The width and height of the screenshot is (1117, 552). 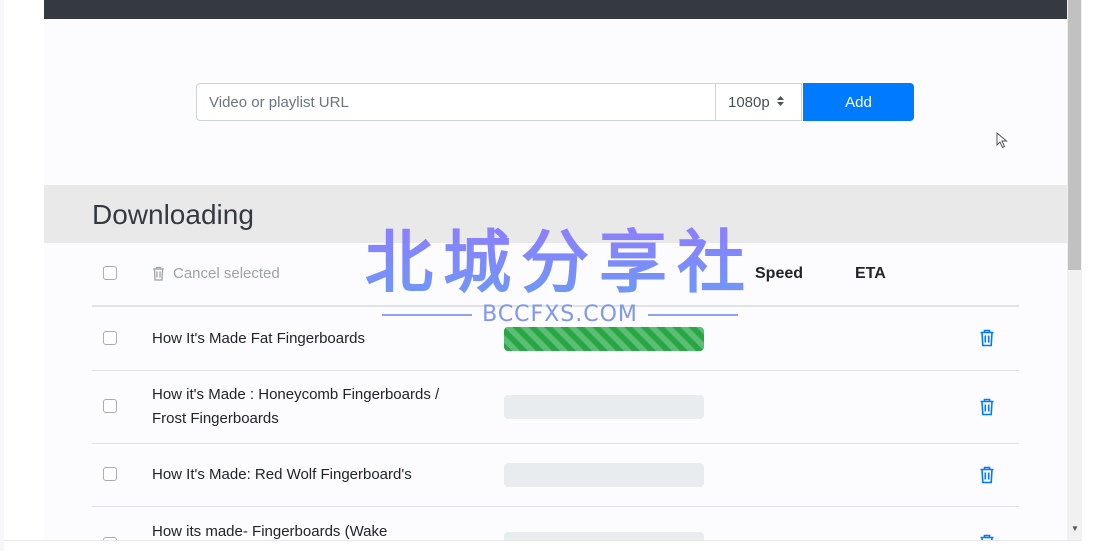 What do you see at coordinates (226, 273) in the screenshot?
I see `cancel-selected-label: Cancel selected` at bounding box center [226, 273].